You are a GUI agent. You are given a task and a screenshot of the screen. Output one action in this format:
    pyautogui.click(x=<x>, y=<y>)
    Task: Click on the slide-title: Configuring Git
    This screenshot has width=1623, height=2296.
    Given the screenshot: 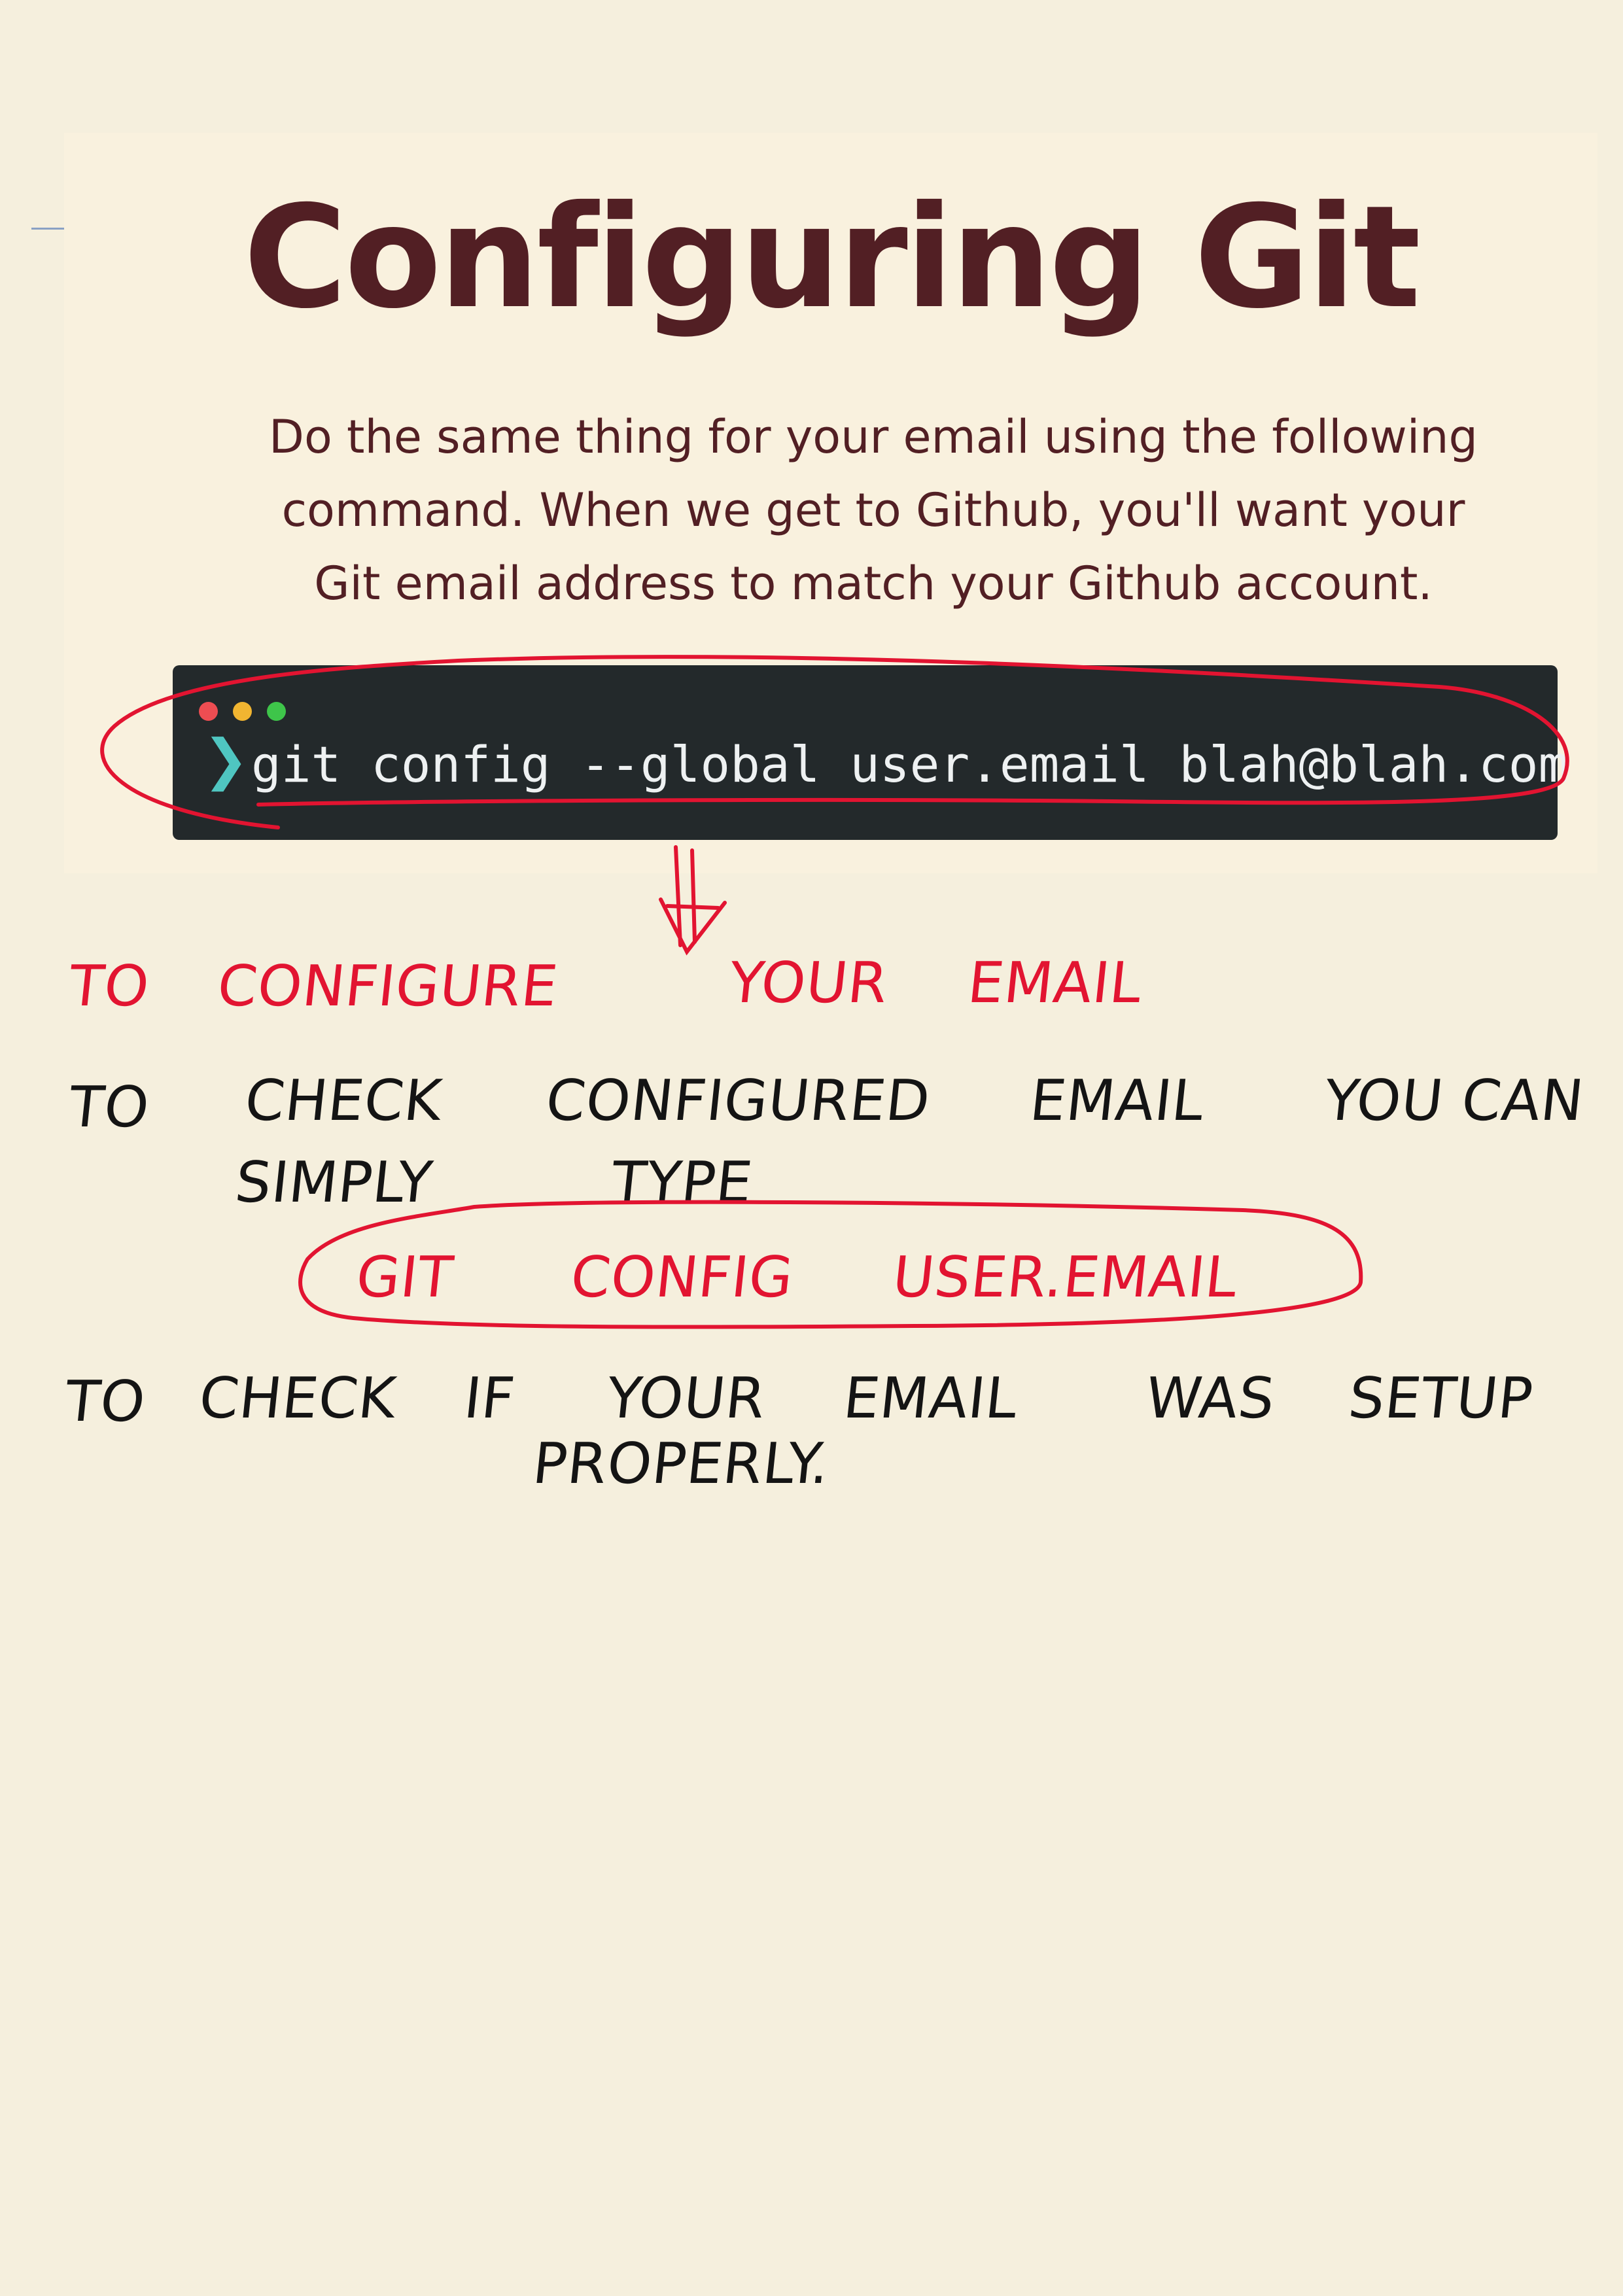 What is the action you would take?
    pyautogui.click(x=832, y=257)
    